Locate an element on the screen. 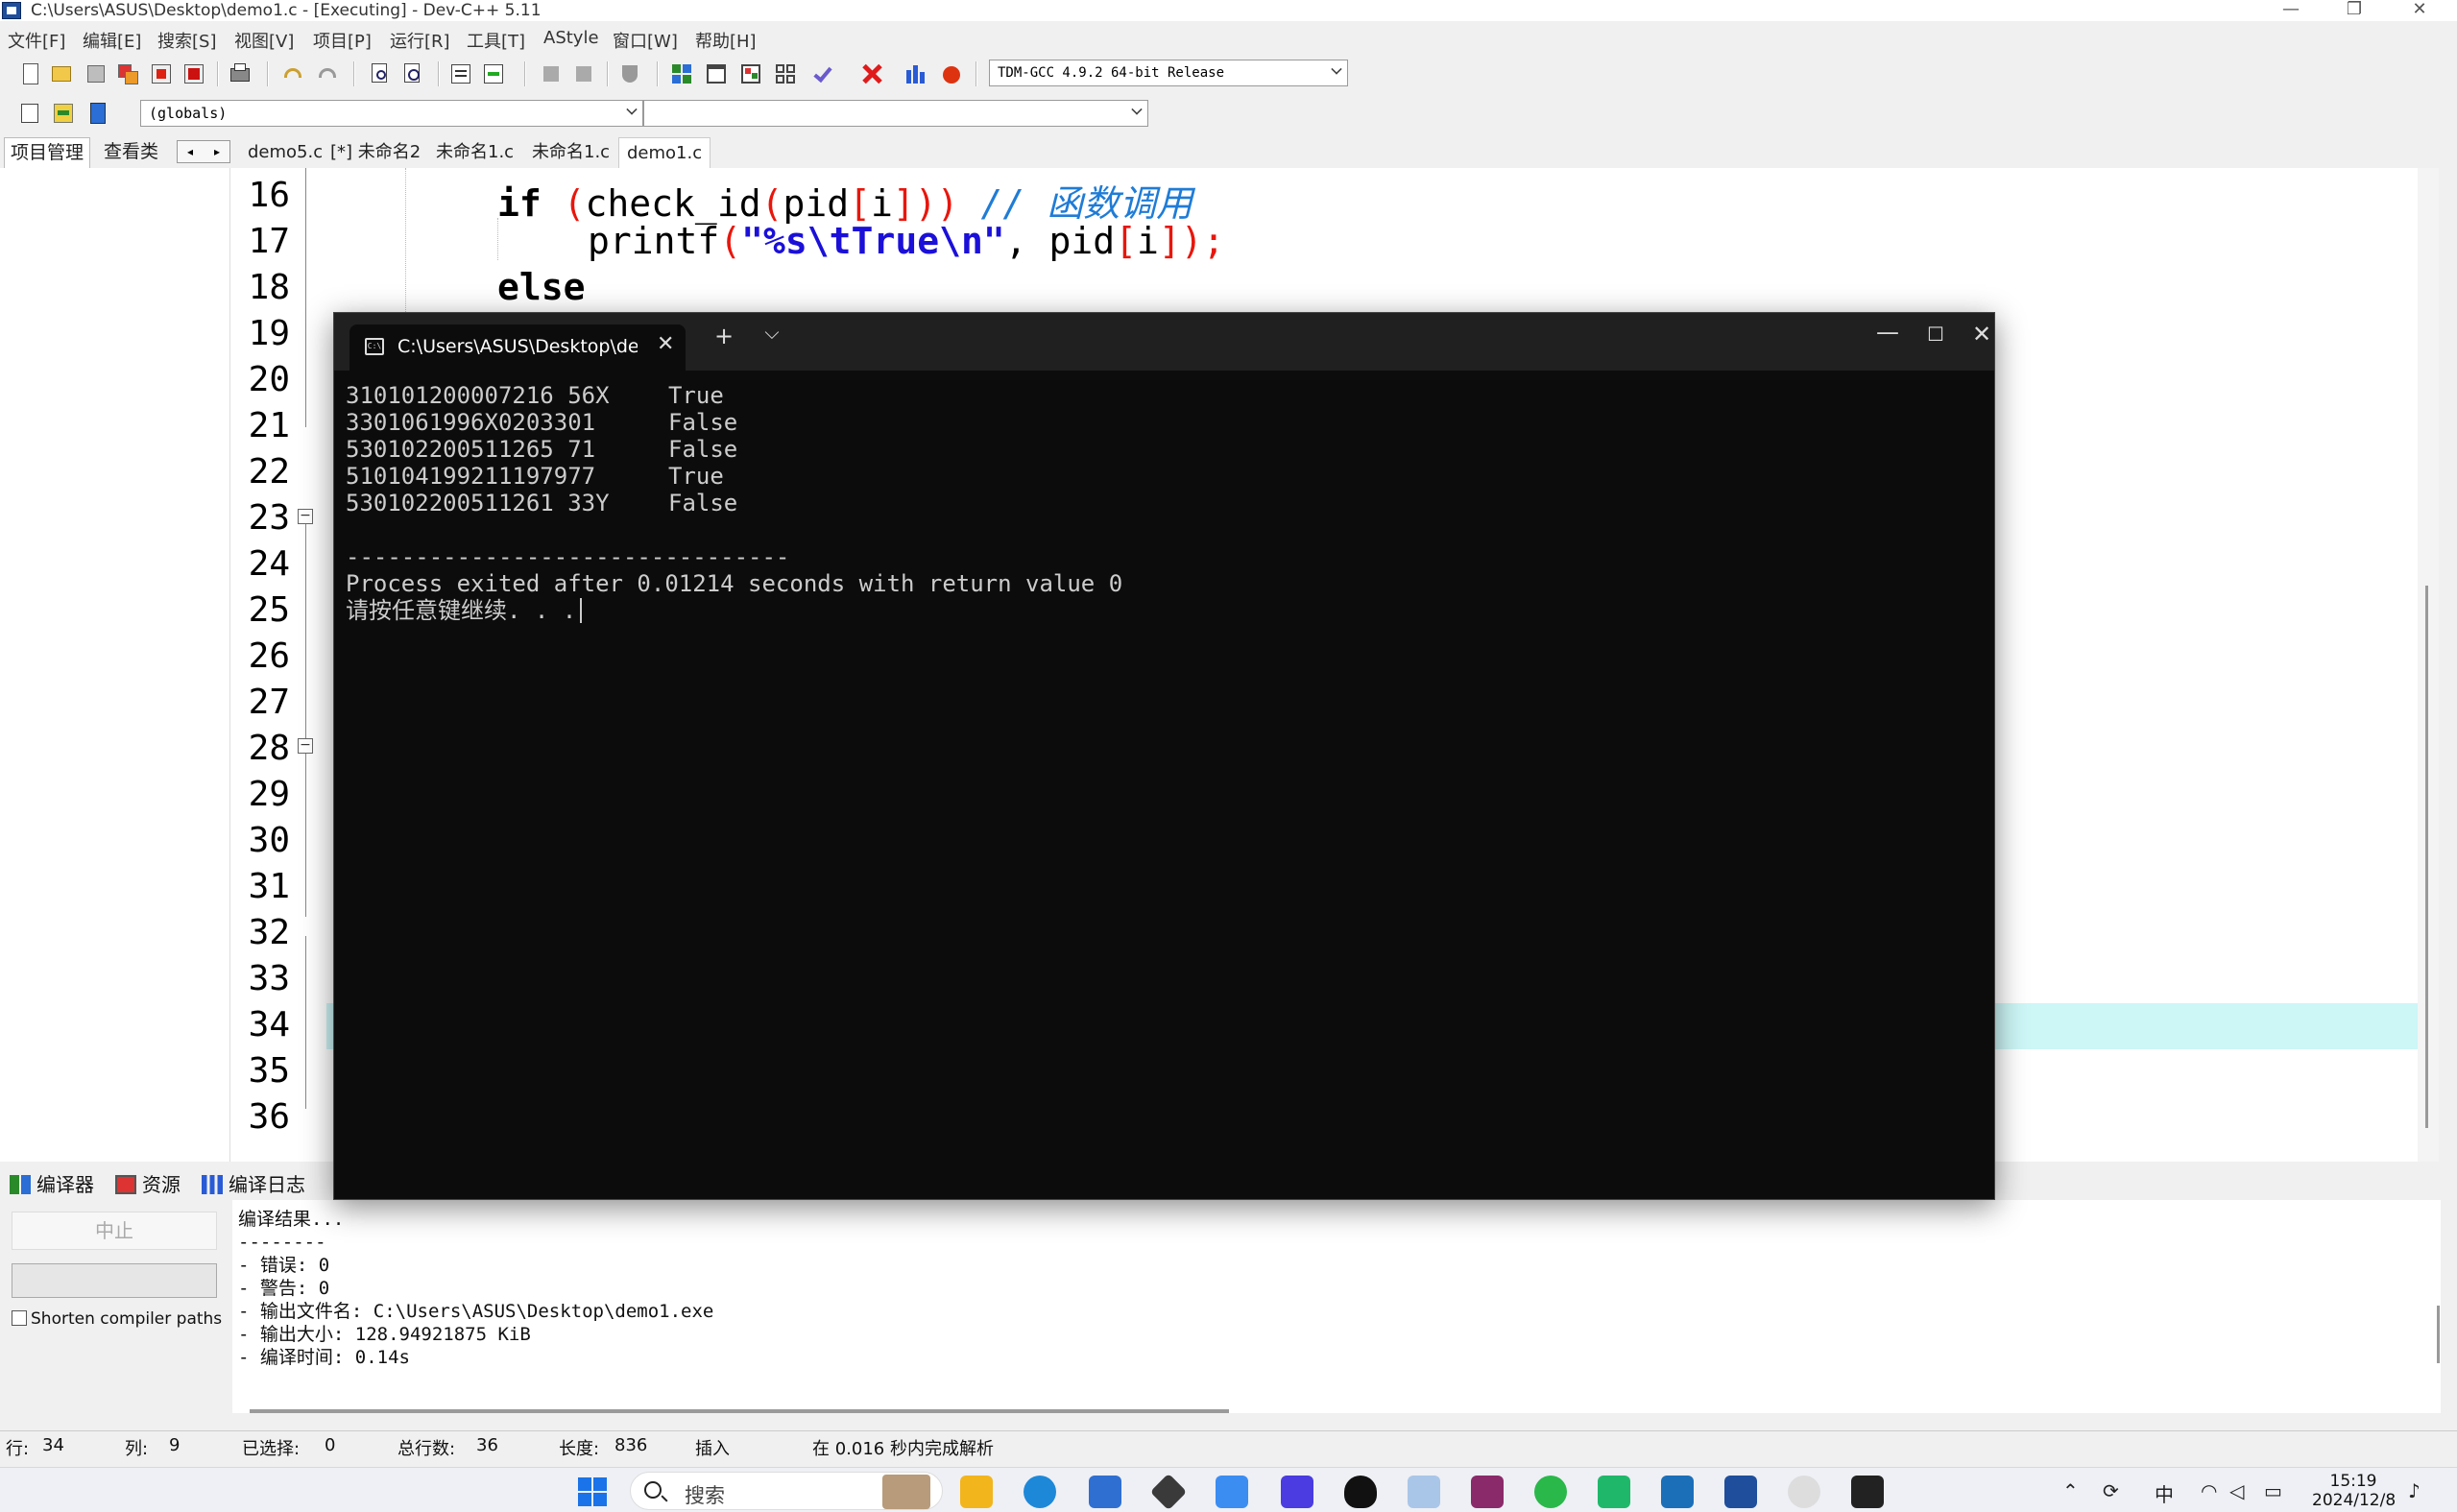 The width and height of the screenshot is (2457, 1512). undo-button is located at coordinates (294, 73).